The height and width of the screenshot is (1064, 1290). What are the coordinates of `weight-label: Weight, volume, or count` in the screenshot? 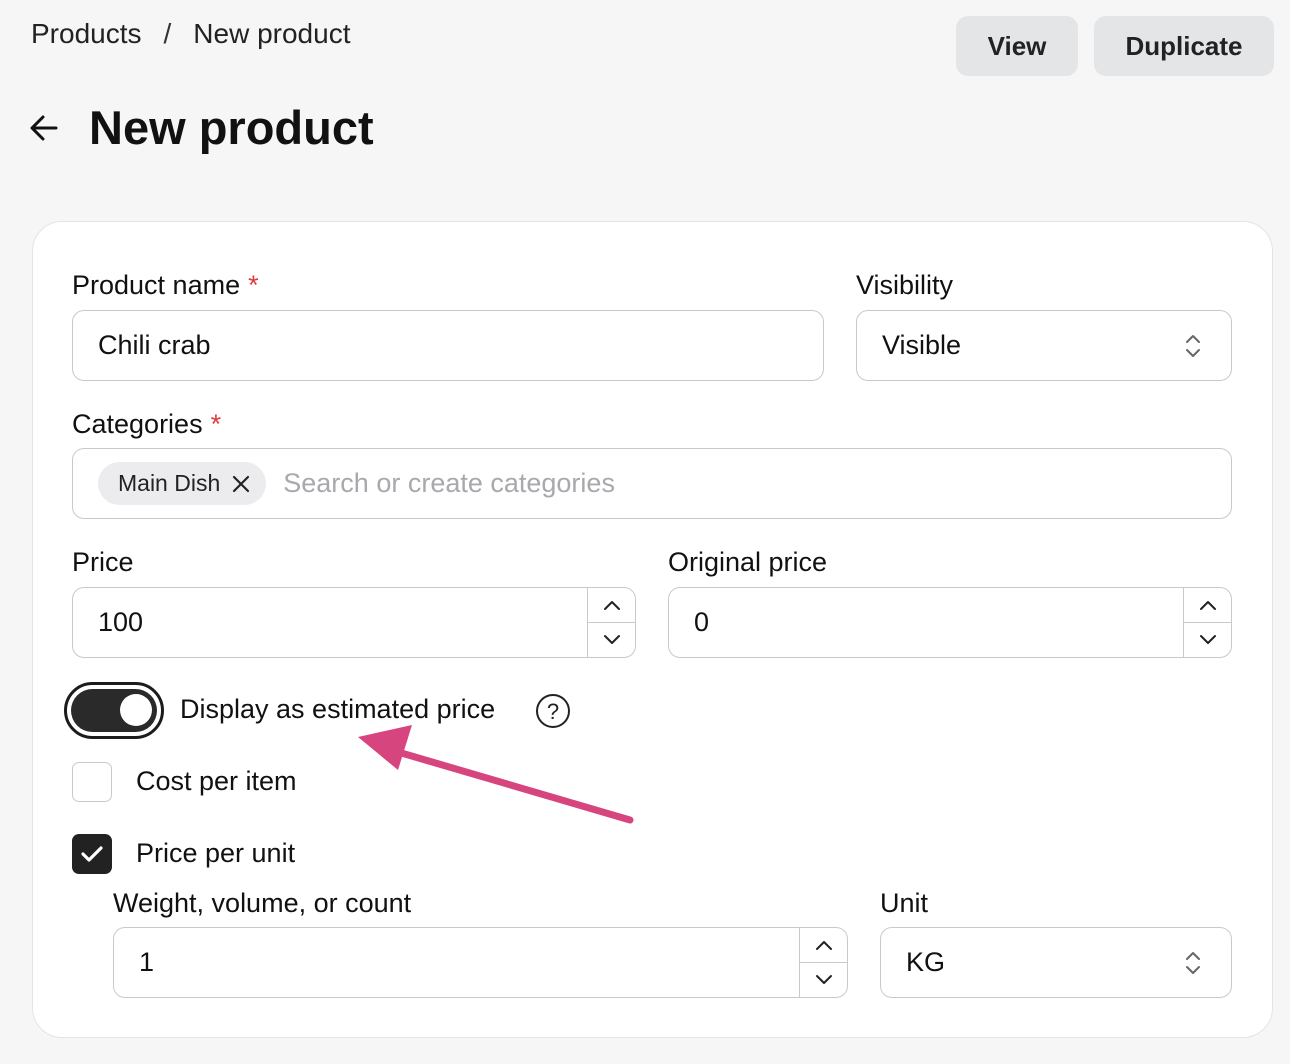 It's located at (262, 903).